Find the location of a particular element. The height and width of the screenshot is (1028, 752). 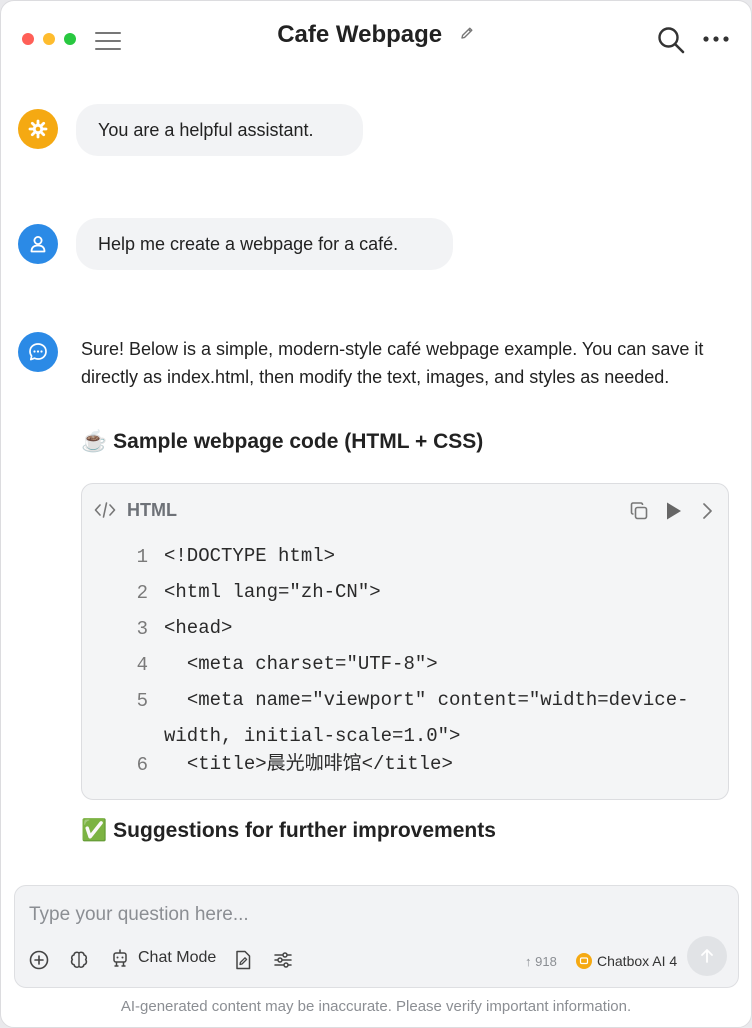

copy-icon is located at coordinates (639, 511).